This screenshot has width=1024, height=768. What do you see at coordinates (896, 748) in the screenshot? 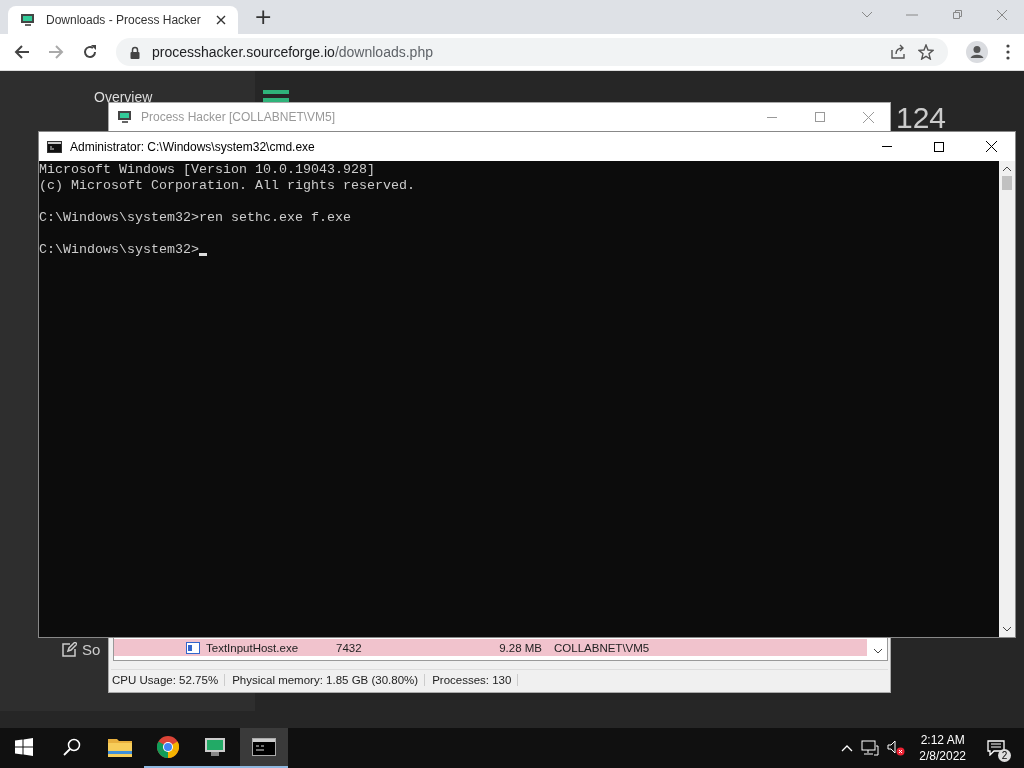
I see `speaker-muted-icon` at bounding box center [896, 748].